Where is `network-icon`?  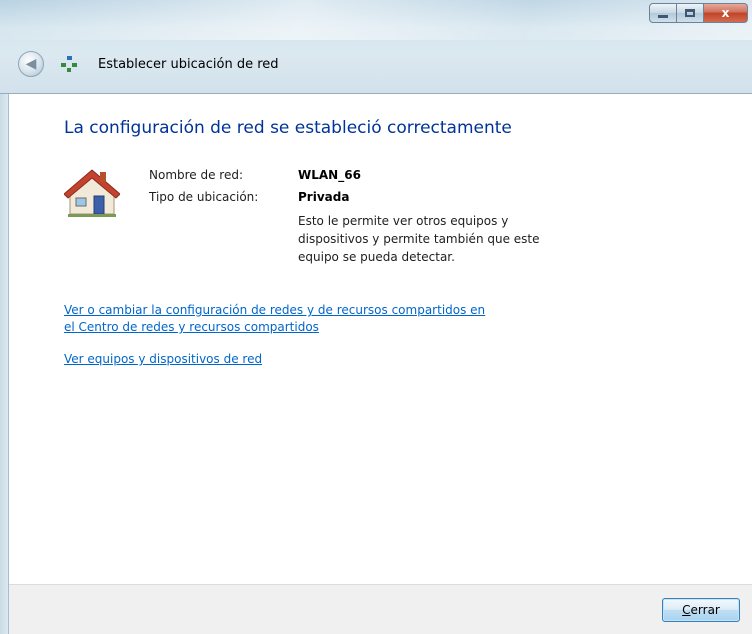
network-icon is located at coordinates (69, 64).